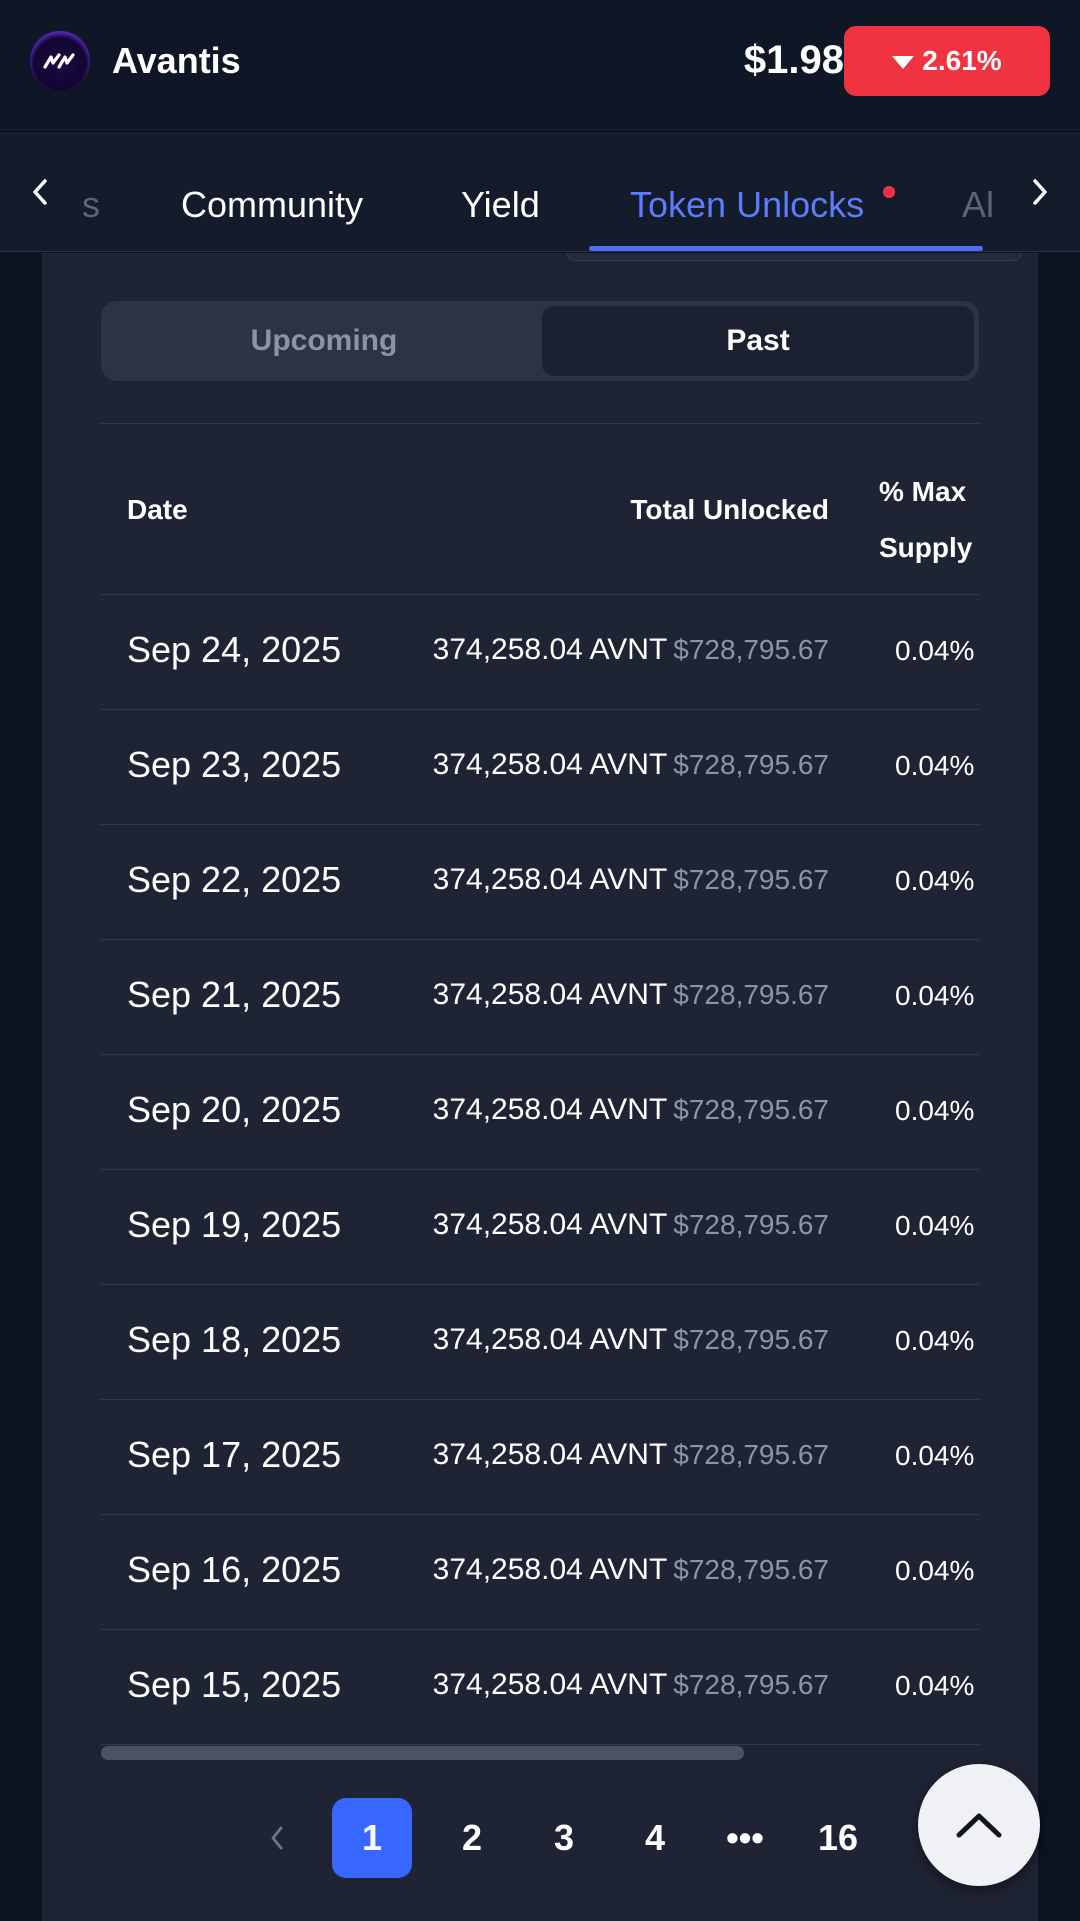 Image resolution: width=1080 pixels, height=1921 pixels. Describe the element at coordinates (747, 205) in the screenshot. I see `tab-token-unlocks: Token Unlocks` at that location.